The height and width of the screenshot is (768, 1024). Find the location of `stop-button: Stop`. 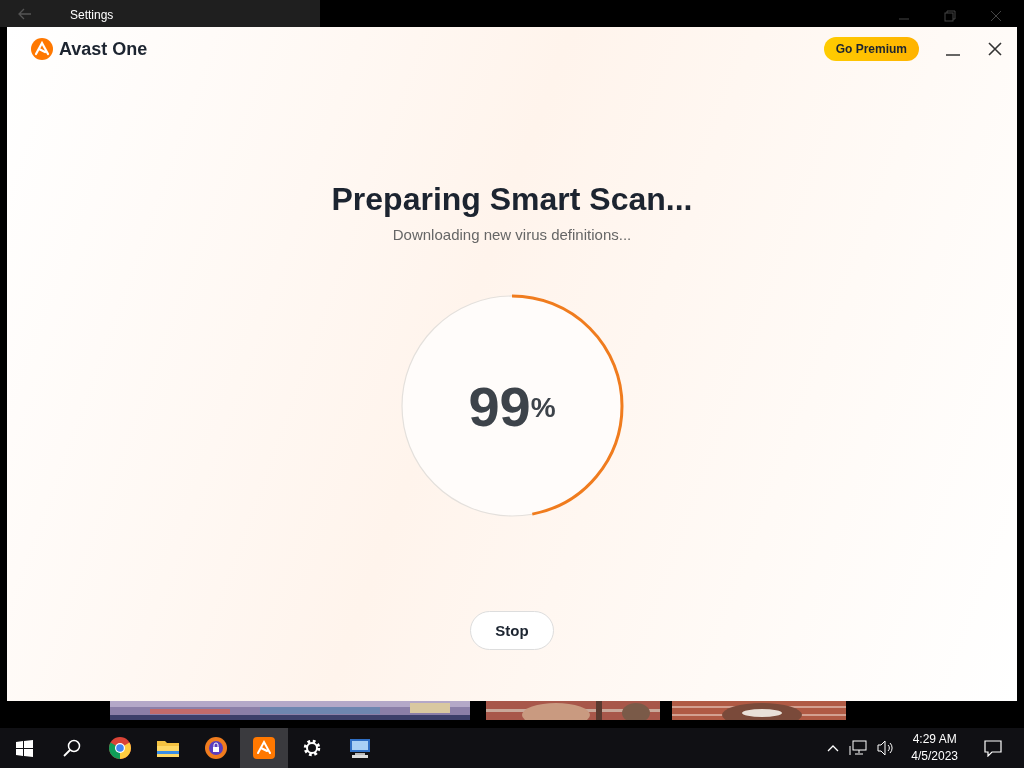

stop-button: Stop is located at coordinates (512, 630).